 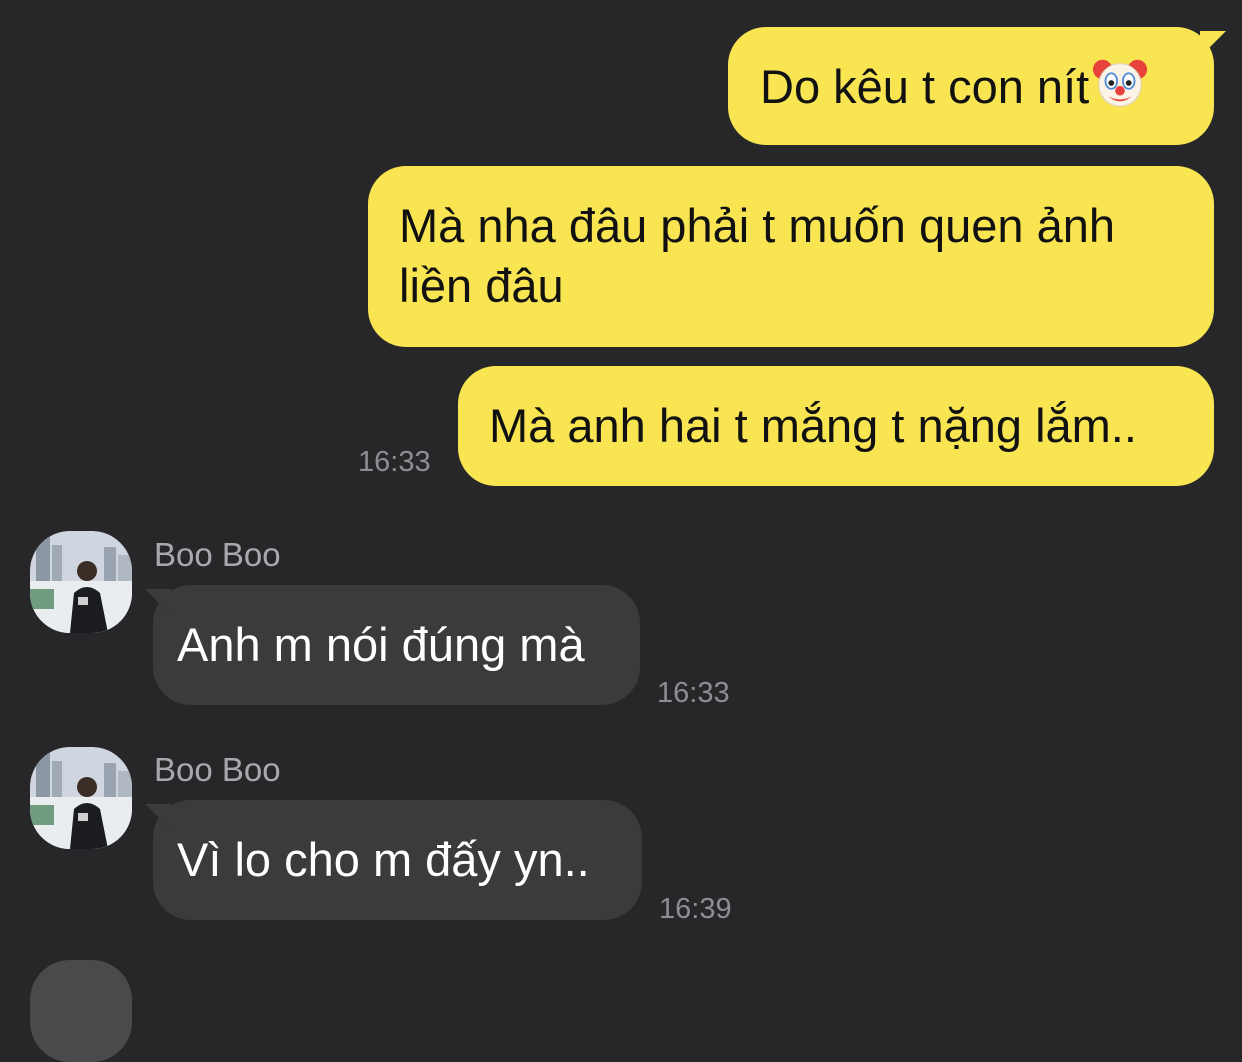 I want to click on incoming-message: Anh m nói đúng mà, so click(x=396, y=645).